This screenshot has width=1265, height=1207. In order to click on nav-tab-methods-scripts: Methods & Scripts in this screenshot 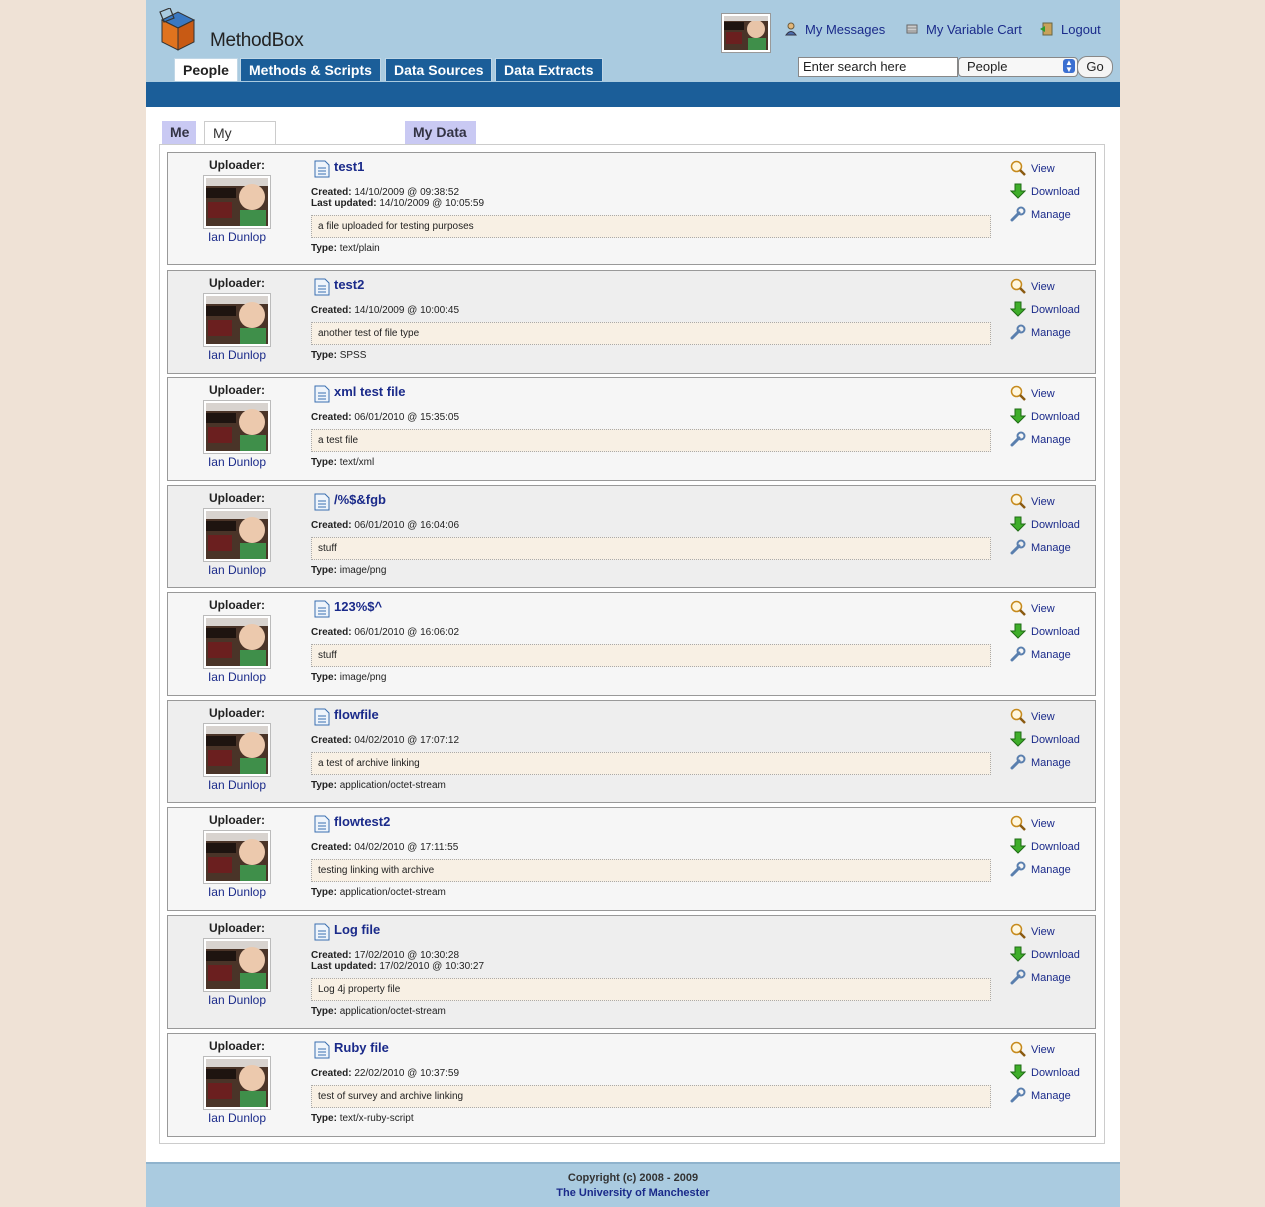, I will do `click(310, 69)`.